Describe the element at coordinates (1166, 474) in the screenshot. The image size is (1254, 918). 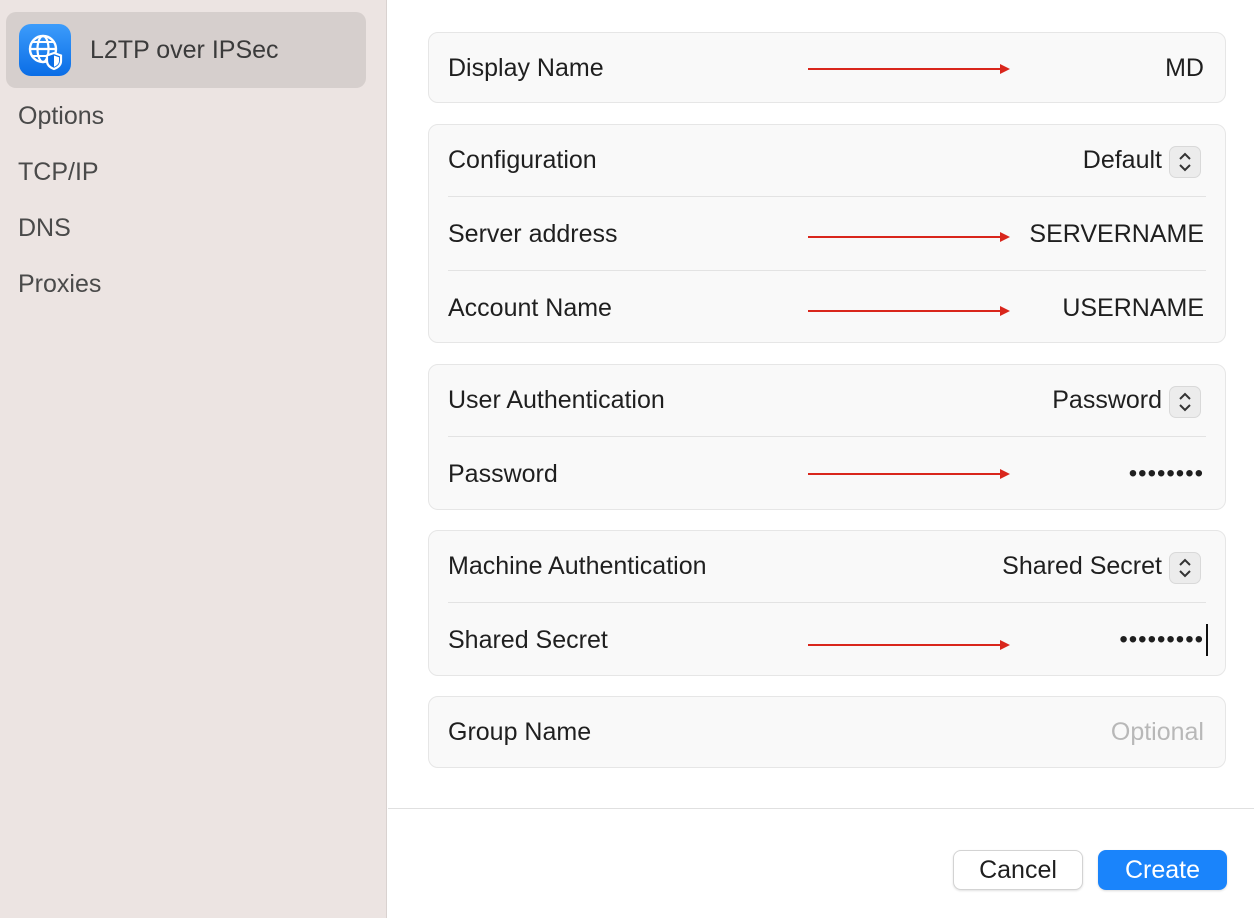
I see `password-field: ••••••••` at that location.